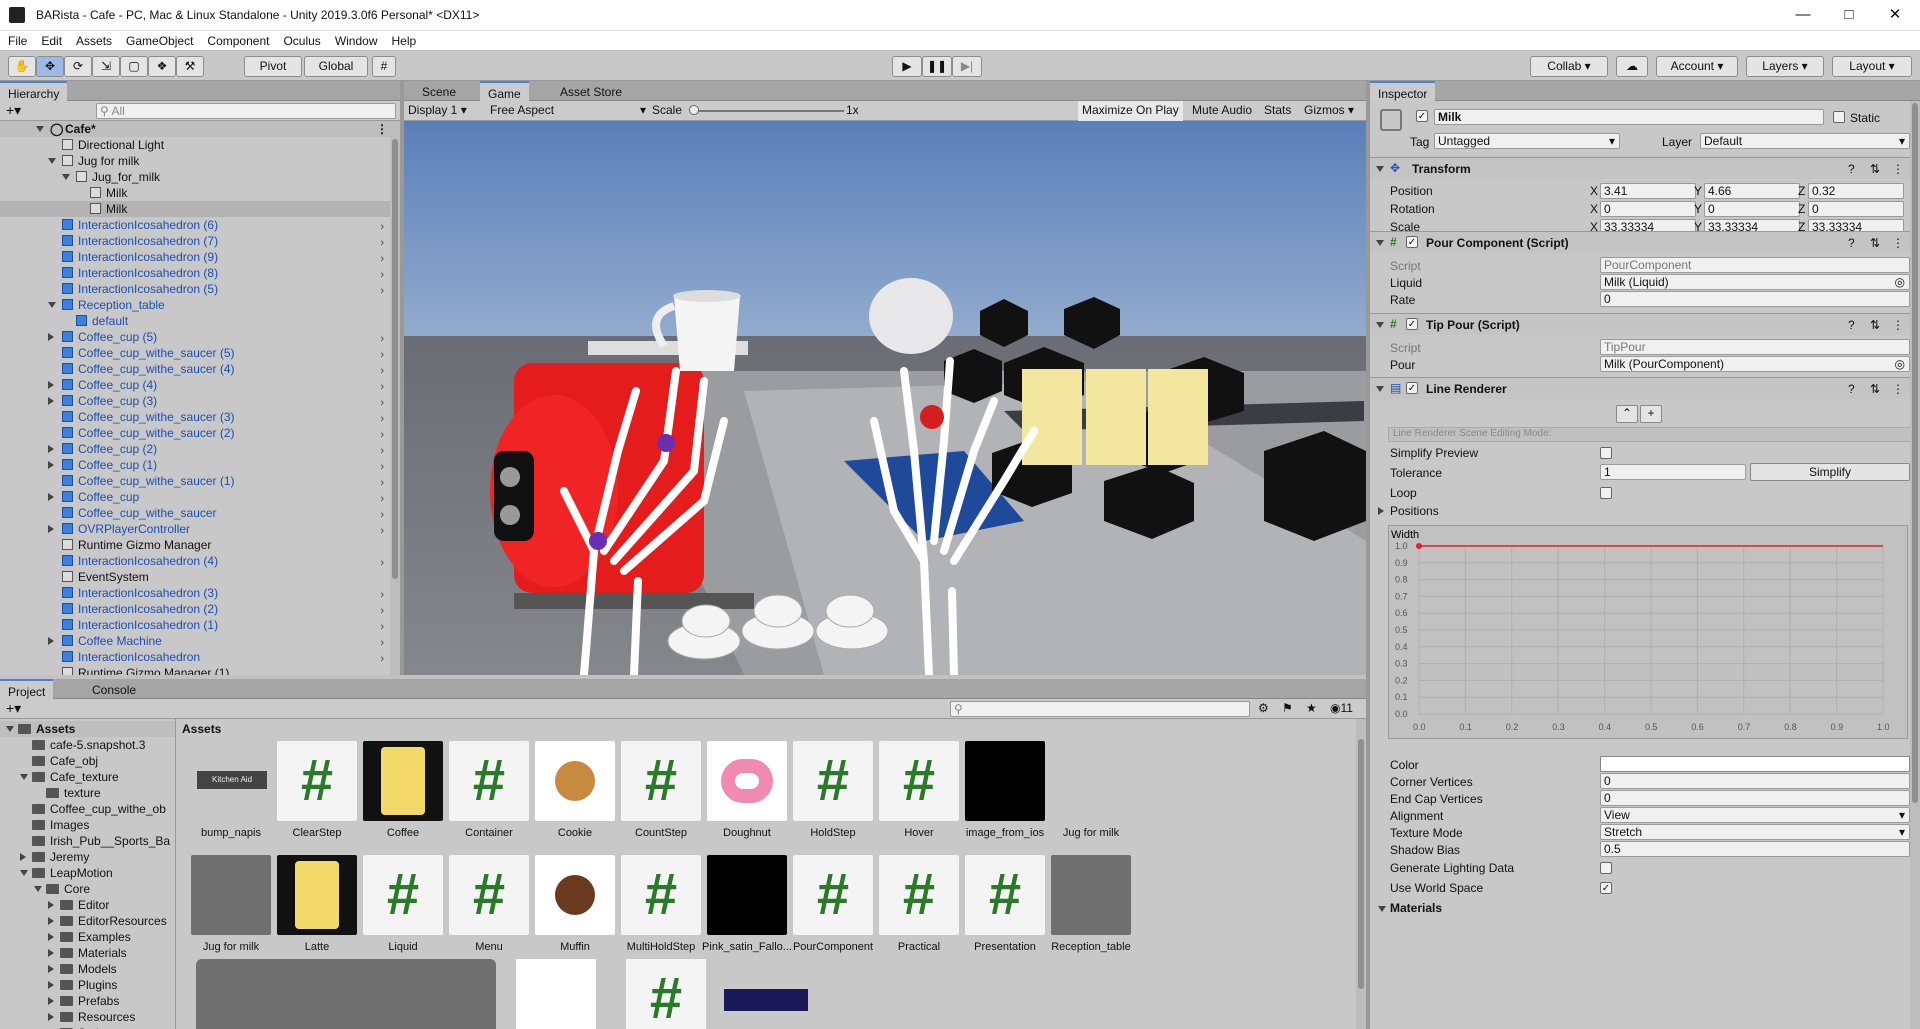  I want to click on asset-item: Kitchen Aid bump_napis, so click(231, 790).